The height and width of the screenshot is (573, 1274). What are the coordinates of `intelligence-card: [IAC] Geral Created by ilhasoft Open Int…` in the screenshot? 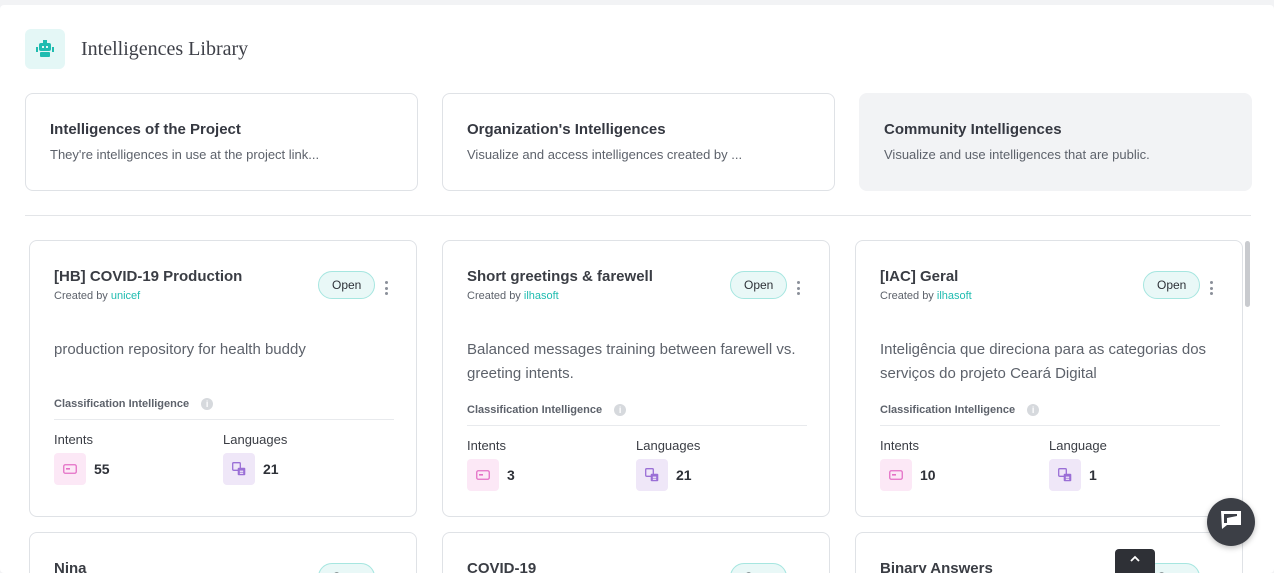 It's located at (1049, 378).